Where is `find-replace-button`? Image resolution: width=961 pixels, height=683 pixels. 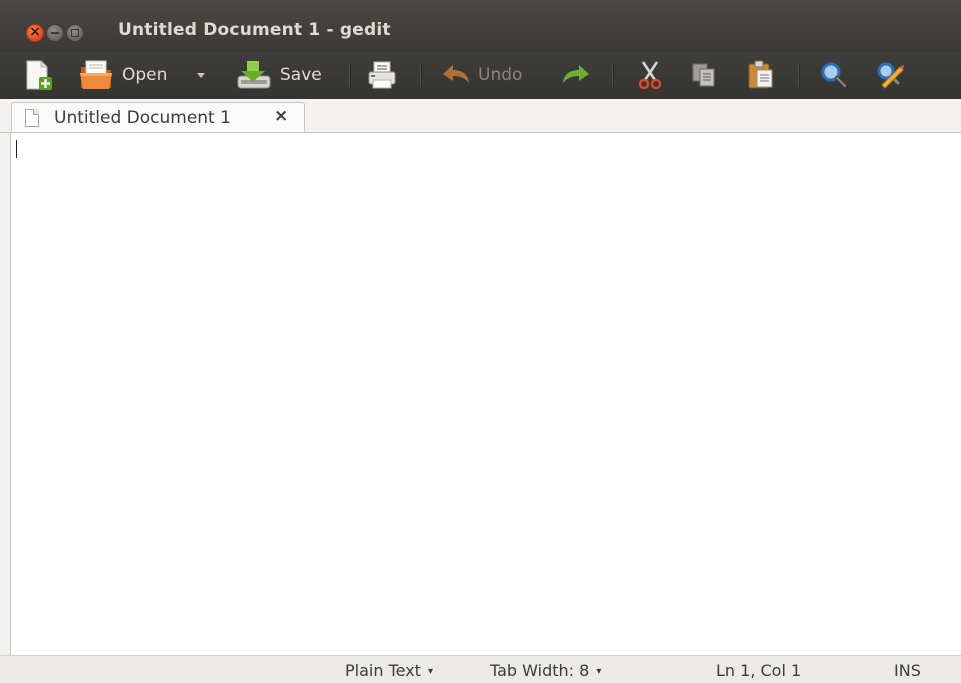 find-replace-button is located at coordinates (890, 75).